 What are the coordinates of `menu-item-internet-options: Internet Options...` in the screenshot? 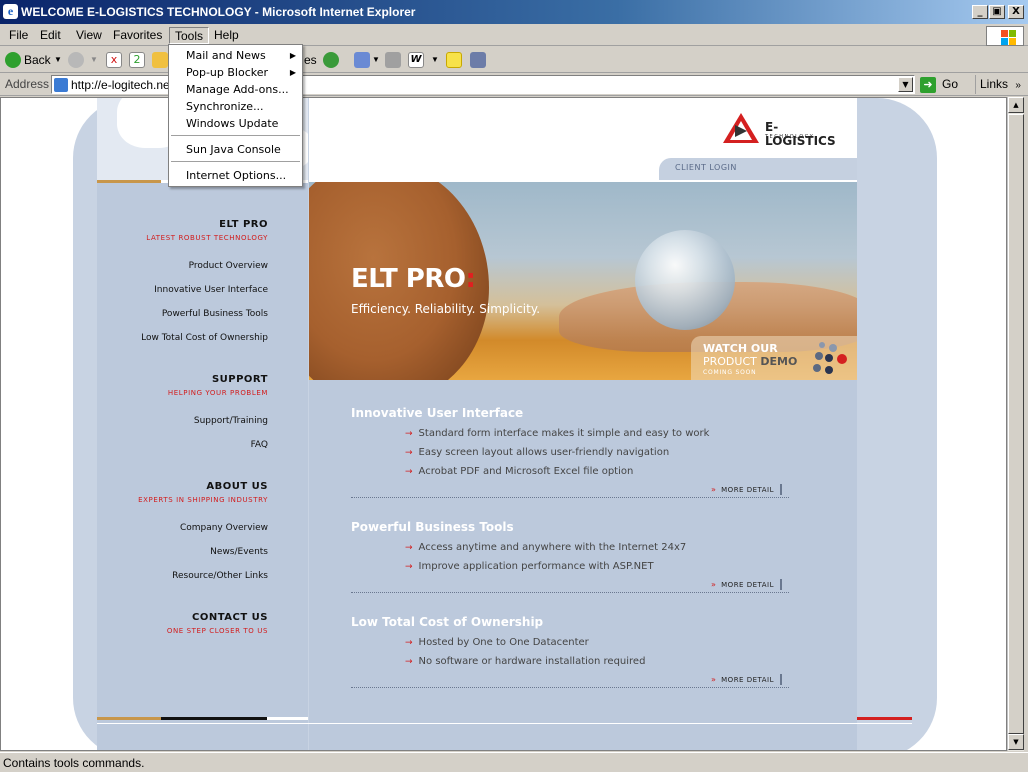 It's located at (235, 175).